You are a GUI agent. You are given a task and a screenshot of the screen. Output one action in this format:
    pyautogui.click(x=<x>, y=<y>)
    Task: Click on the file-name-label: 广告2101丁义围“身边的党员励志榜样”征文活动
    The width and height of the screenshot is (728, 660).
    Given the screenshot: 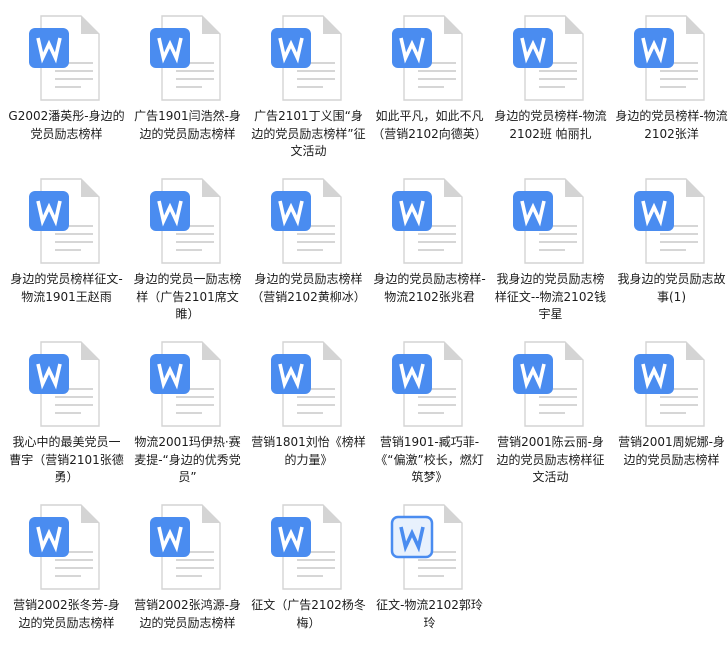 What is the action you would take?
    pyautogui.click(x=308, y=133)
    